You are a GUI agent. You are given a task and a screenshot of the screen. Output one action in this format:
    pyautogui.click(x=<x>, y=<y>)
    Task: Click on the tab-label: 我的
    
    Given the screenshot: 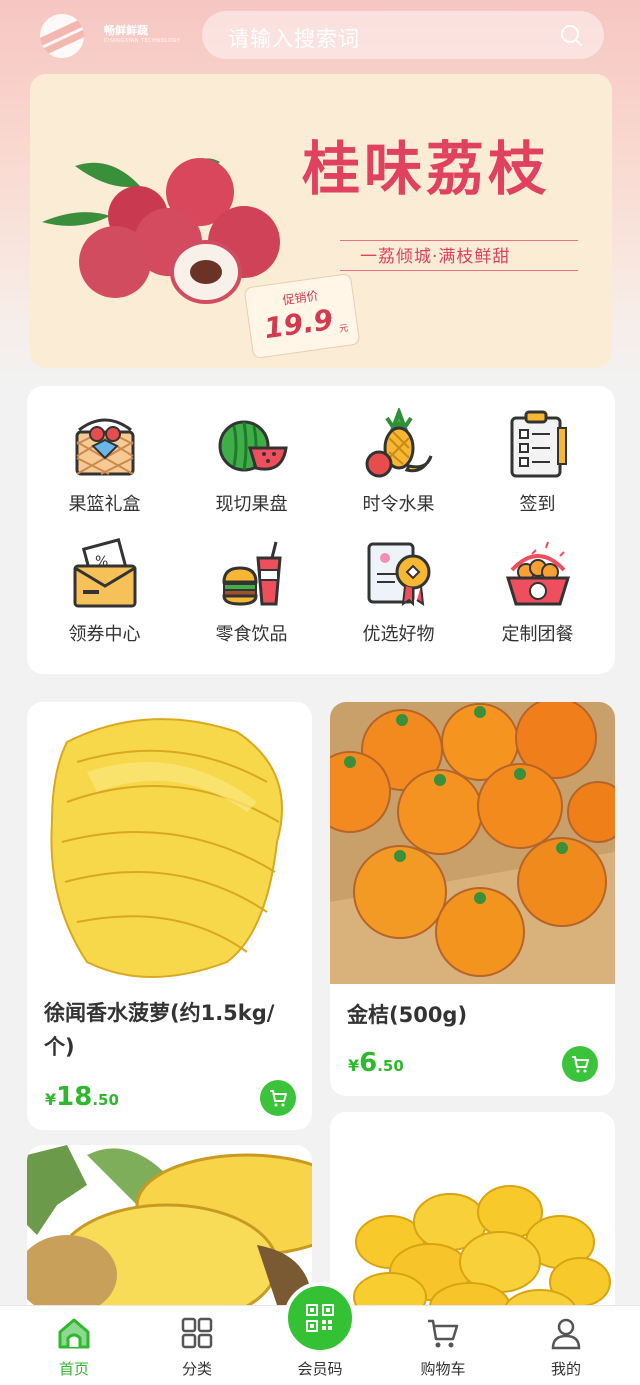 What is the action you would take?
    pyautogui.click(x=565, y=1369)
    